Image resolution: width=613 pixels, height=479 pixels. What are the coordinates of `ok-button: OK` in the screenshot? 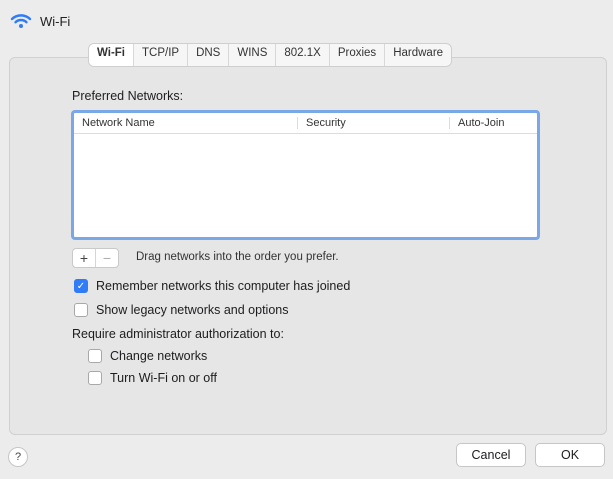 It's located at (570, 455).